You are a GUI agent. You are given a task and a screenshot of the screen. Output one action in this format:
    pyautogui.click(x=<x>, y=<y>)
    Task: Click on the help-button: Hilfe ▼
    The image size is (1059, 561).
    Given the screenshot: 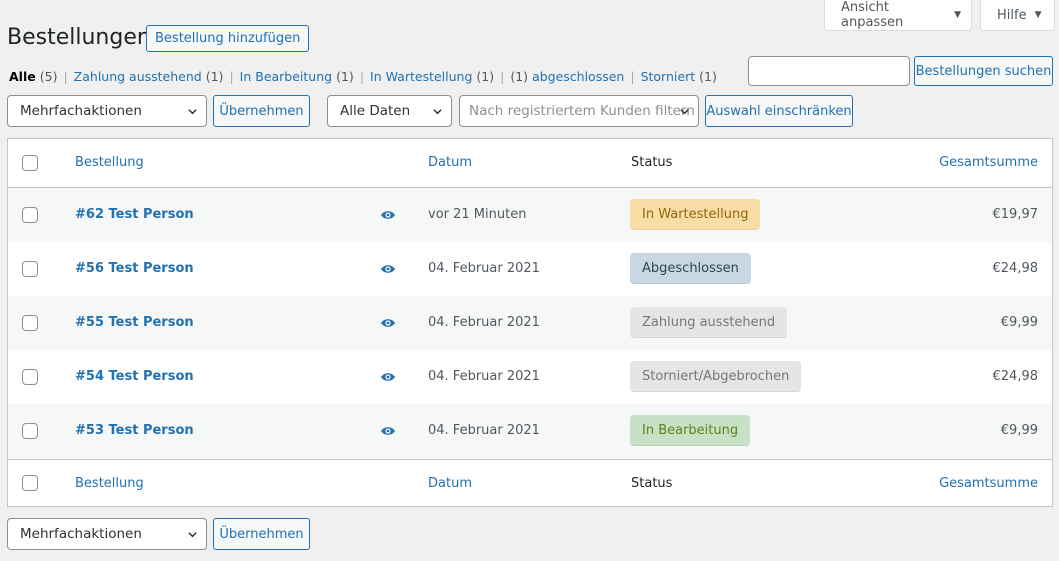 What is the action you would take?
    pyautogui.click(x=1017, y=15)
    